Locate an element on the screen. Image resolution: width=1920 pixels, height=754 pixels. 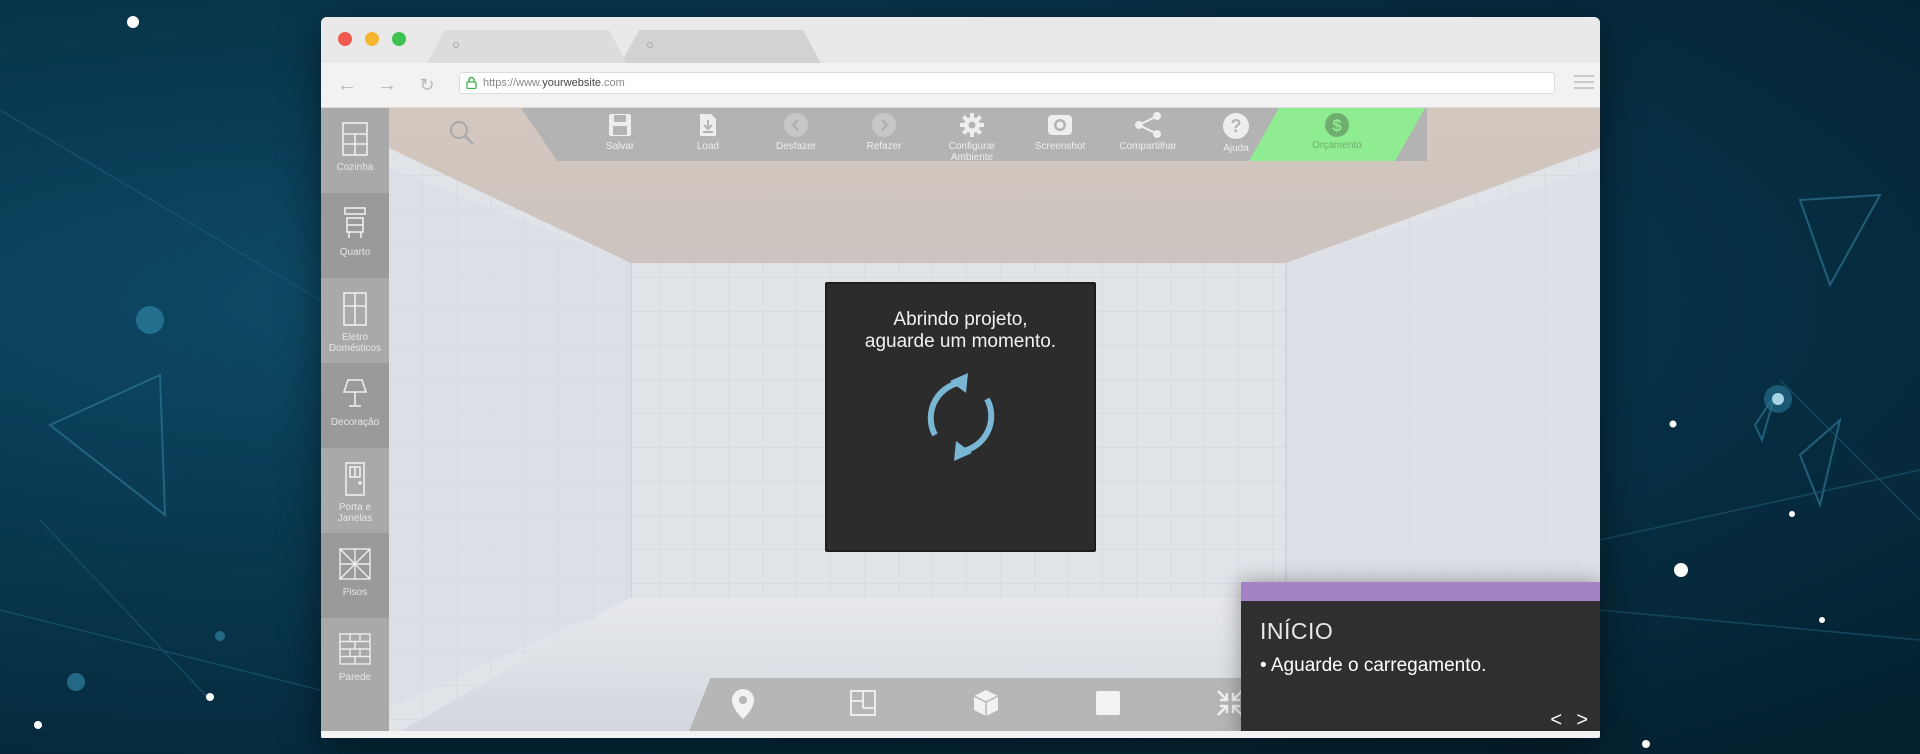
sidebar-item-label: Decoração is located at coordinates (355, 422).